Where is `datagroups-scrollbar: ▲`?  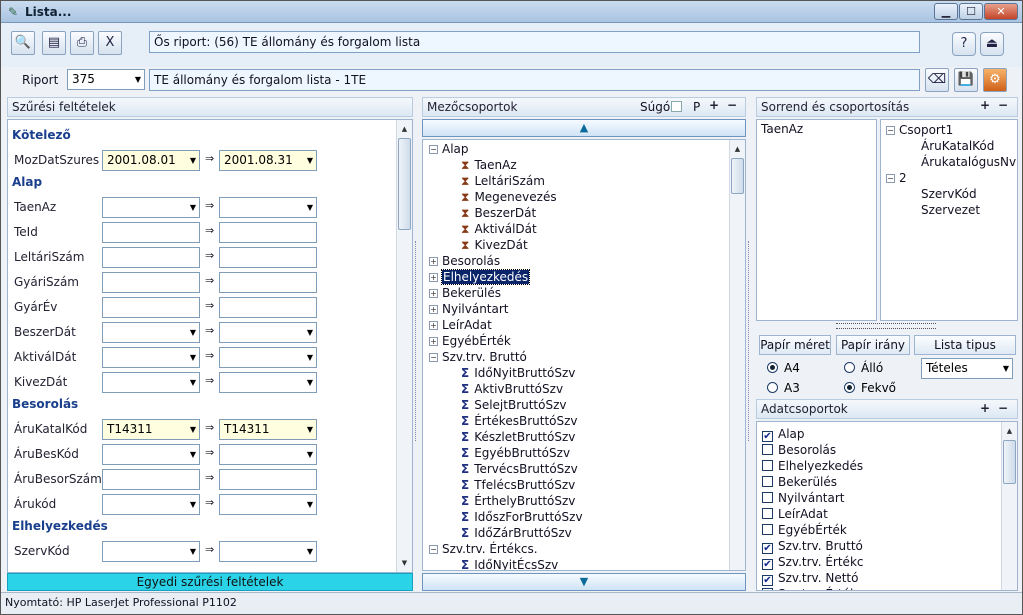 datagroups-scrollbar: ▲ is located at coordinates (1009, 506).